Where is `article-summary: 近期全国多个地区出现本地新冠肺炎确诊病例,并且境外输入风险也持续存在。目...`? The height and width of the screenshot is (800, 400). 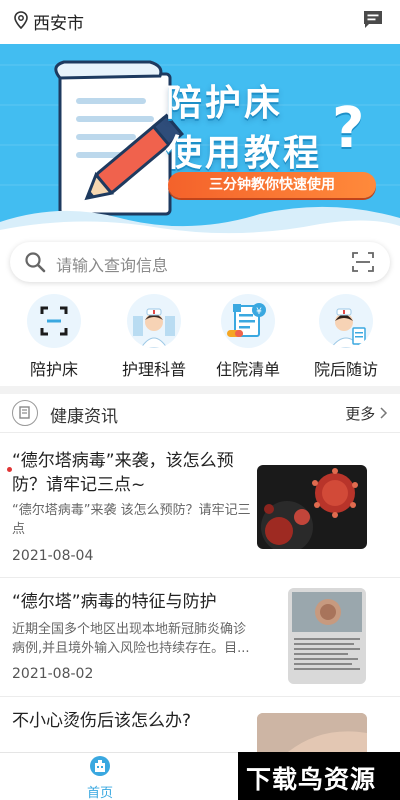 article-summary: 近期全国多个地区出现本地新冠肺炎确诊病例,并且境外输入风险也持续存在。目... is located at coordinates (131, 639).